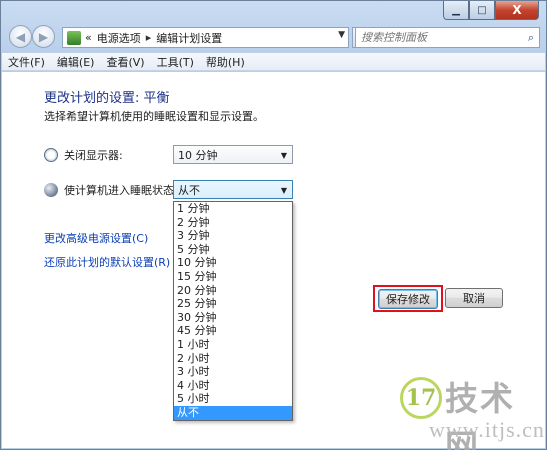 This screenshot has width=547, height=450. I want to click on sleep-option: 3 分钟, so click(233, 236).